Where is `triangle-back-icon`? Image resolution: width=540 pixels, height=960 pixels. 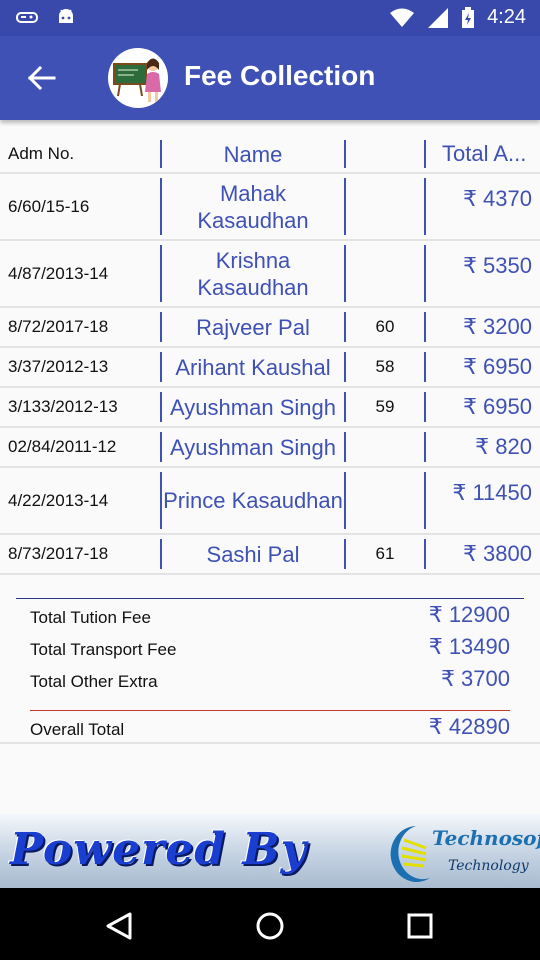 triangle-back-icon is located at coordinates (119, 926).